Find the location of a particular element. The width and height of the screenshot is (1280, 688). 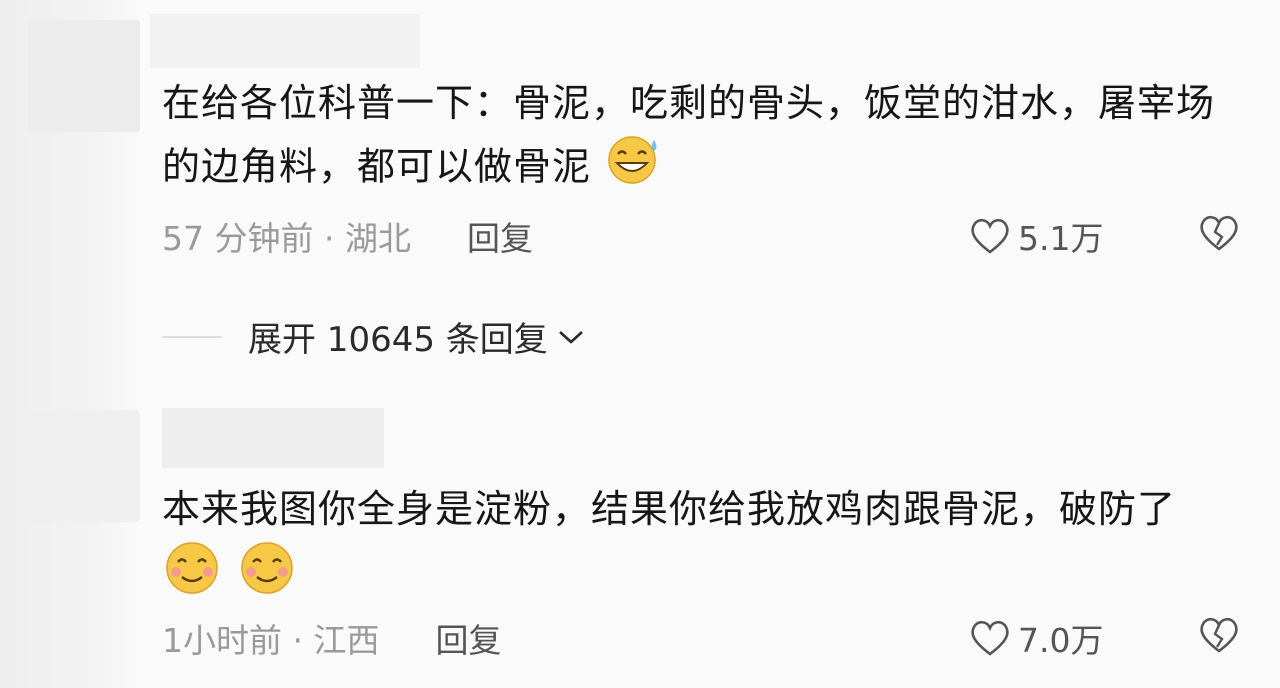

comment-meta: 1小时前 · 江西 回复 is located at coordinates (331, 638).